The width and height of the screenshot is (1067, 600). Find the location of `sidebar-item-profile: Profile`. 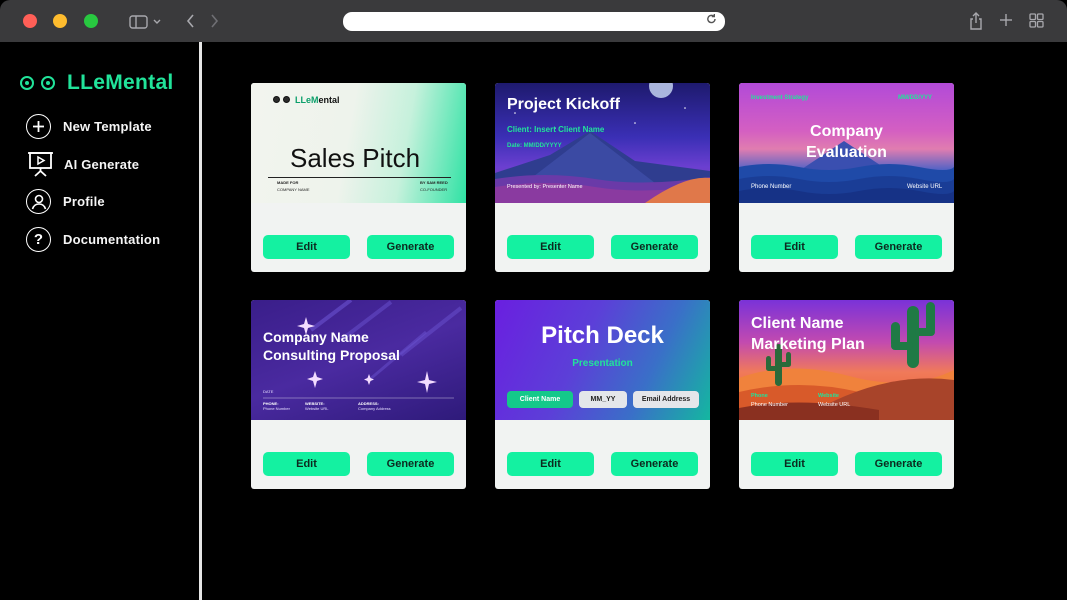

sidebar-item-profile: Profile is located at coordinates (65, 201).